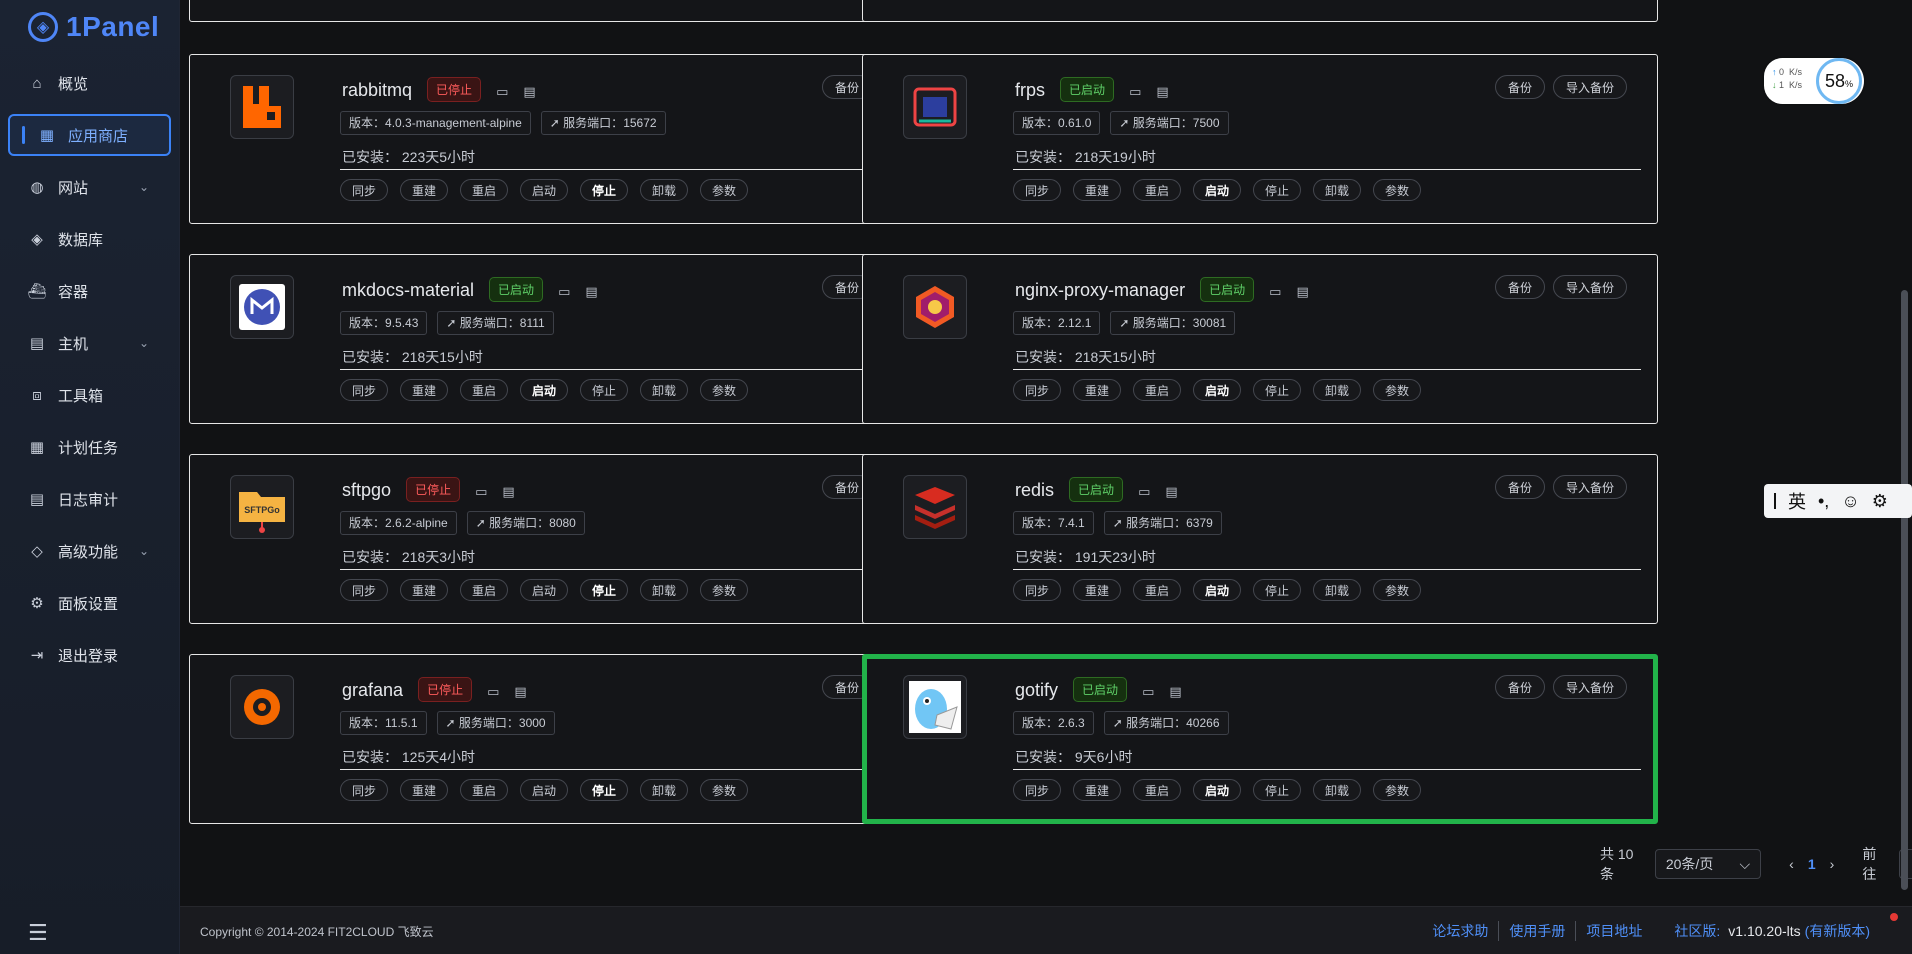 This screenshot has width=1912, height=954. What do you see at coordinates (1708, 864) in the screenshot?
I see `page-size-select: 20条/页 ⌵` at bounding box center [1708, 864].